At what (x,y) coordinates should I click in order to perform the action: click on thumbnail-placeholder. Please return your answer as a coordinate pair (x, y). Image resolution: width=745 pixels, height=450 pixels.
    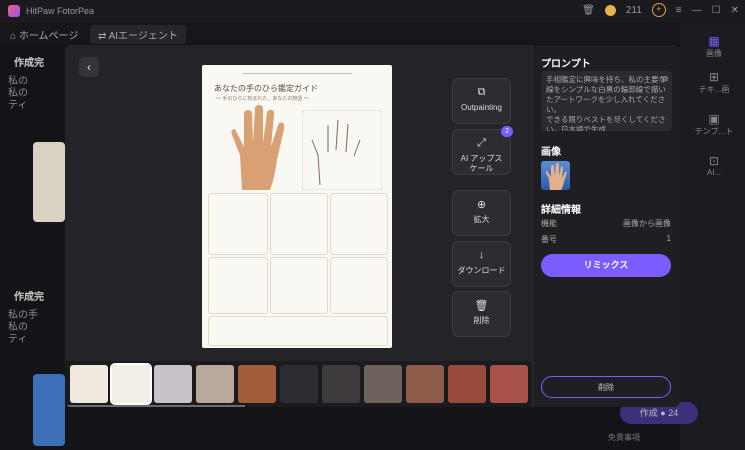
    Looking at the image, I should click on (299, 384).